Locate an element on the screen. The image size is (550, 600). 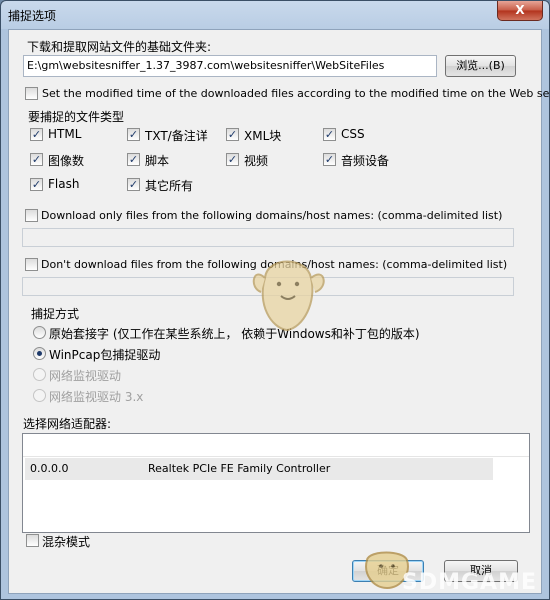
promiscuous-checkbox is located at coordinates (32, 540).